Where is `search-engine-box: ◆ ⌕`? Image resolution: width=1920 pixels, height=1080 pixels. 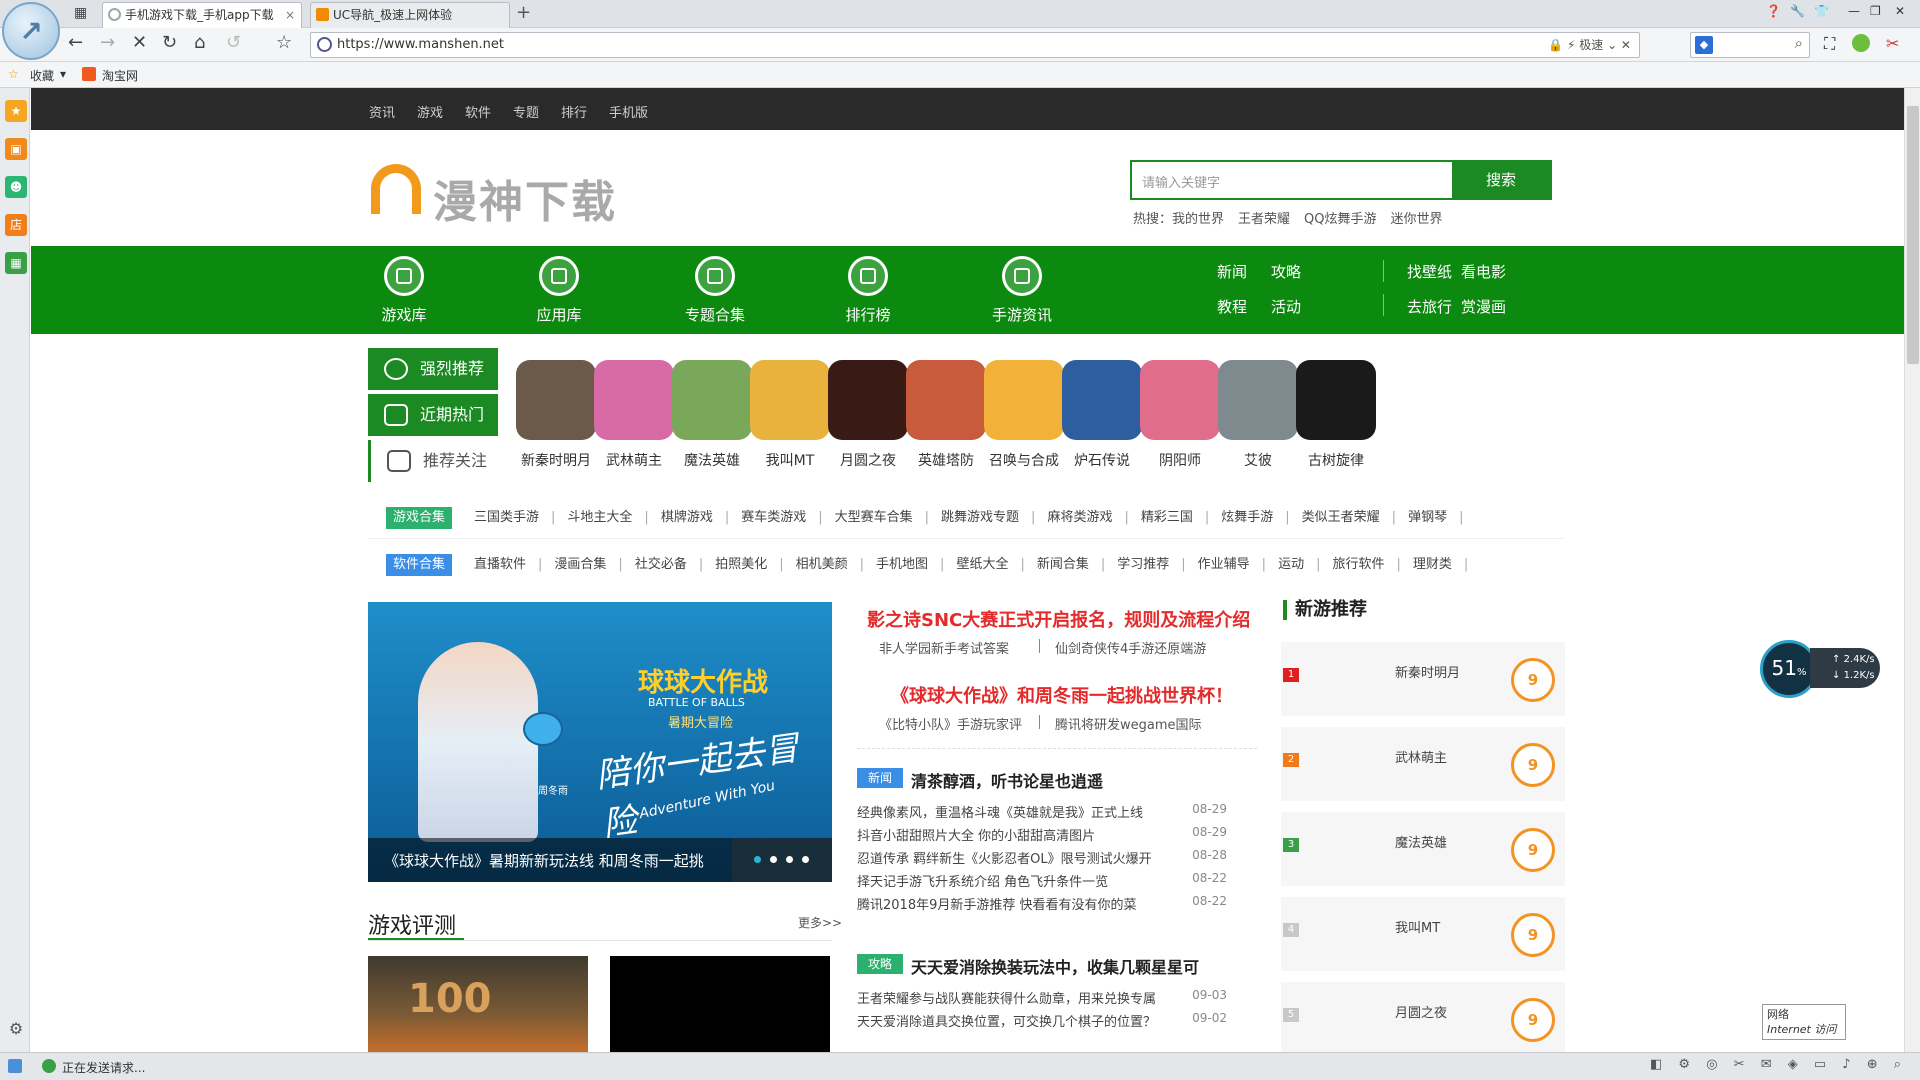 search-engine-box: ◆ ⌕ is located at coordinates (1750, 45).